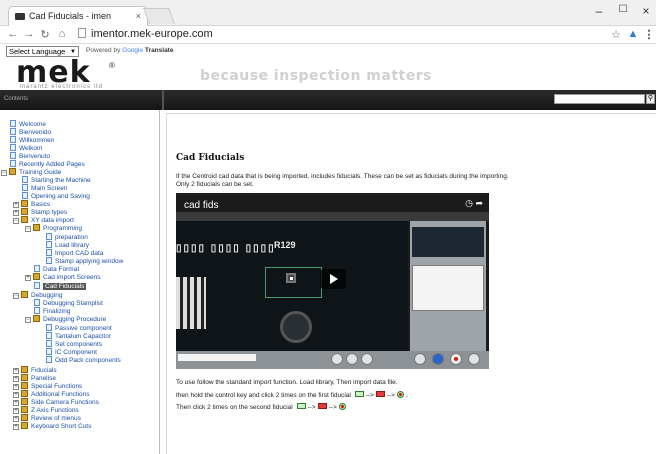  What do you see at coordinates (13, 34) in the screenshot?
I see `back-icon: ←` at bounding box center [13, 34].